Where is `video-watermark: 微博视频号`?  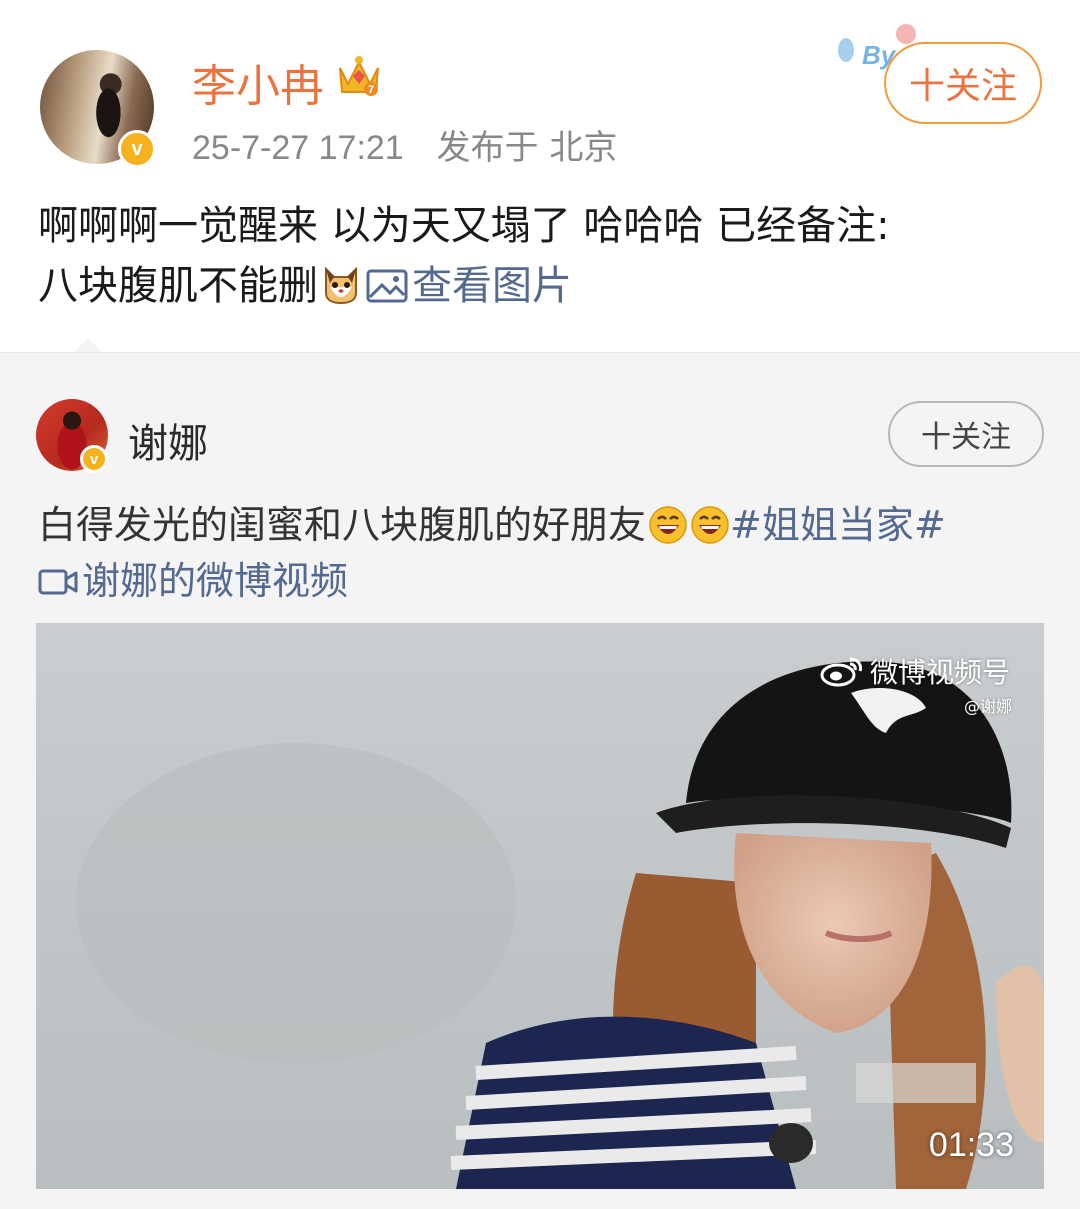 video-watermark: 微博视频号 is located at coordinates (915, 671).